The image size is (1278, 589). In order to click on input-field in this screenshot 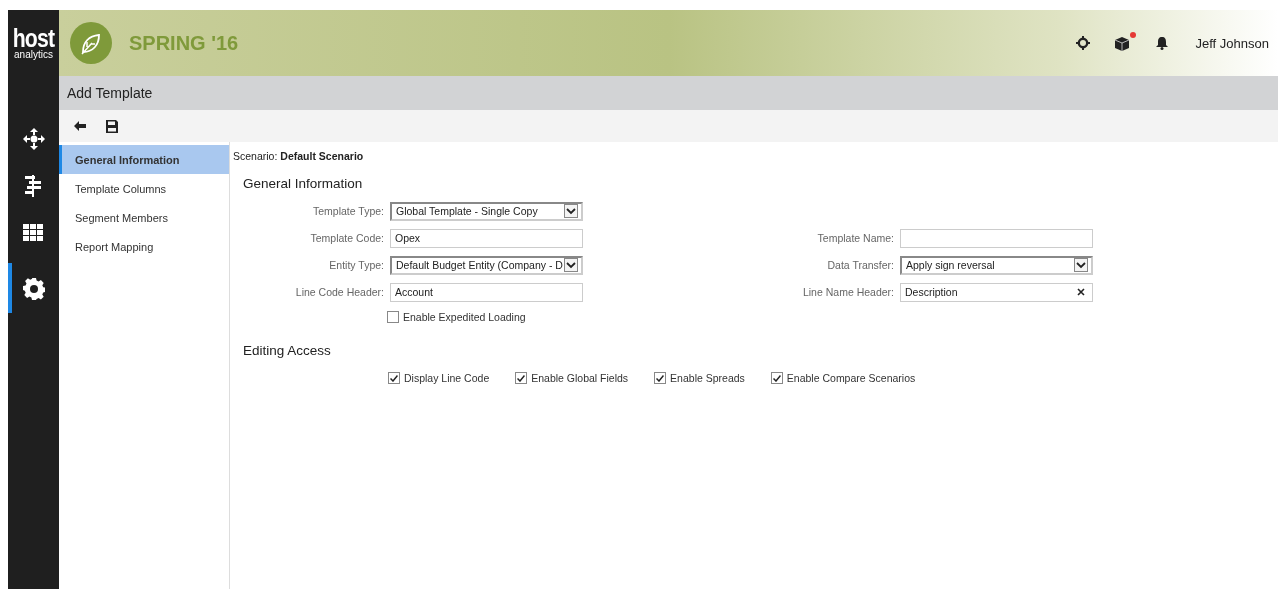, I will do `click(996, 238)`.